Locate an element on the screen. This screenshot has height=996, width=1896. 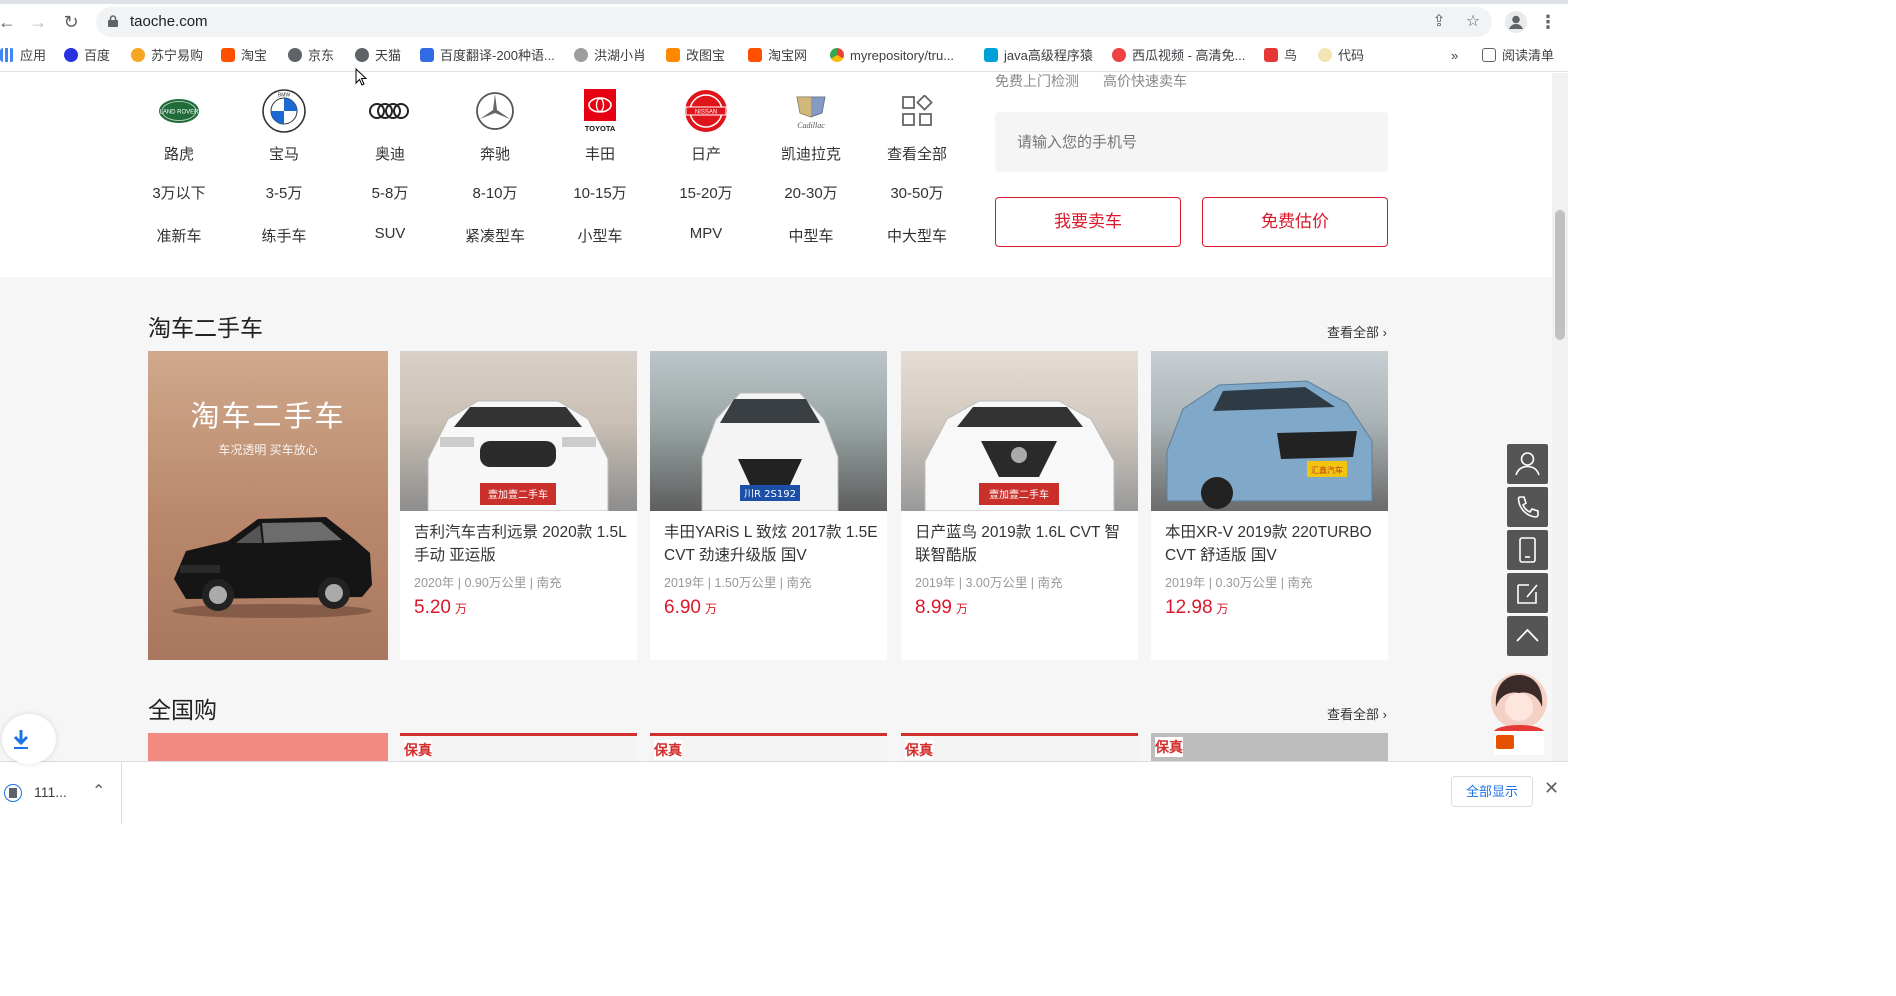
address-bar: taoche.com ⇪ ☆ is located at coordinates (794, 22).